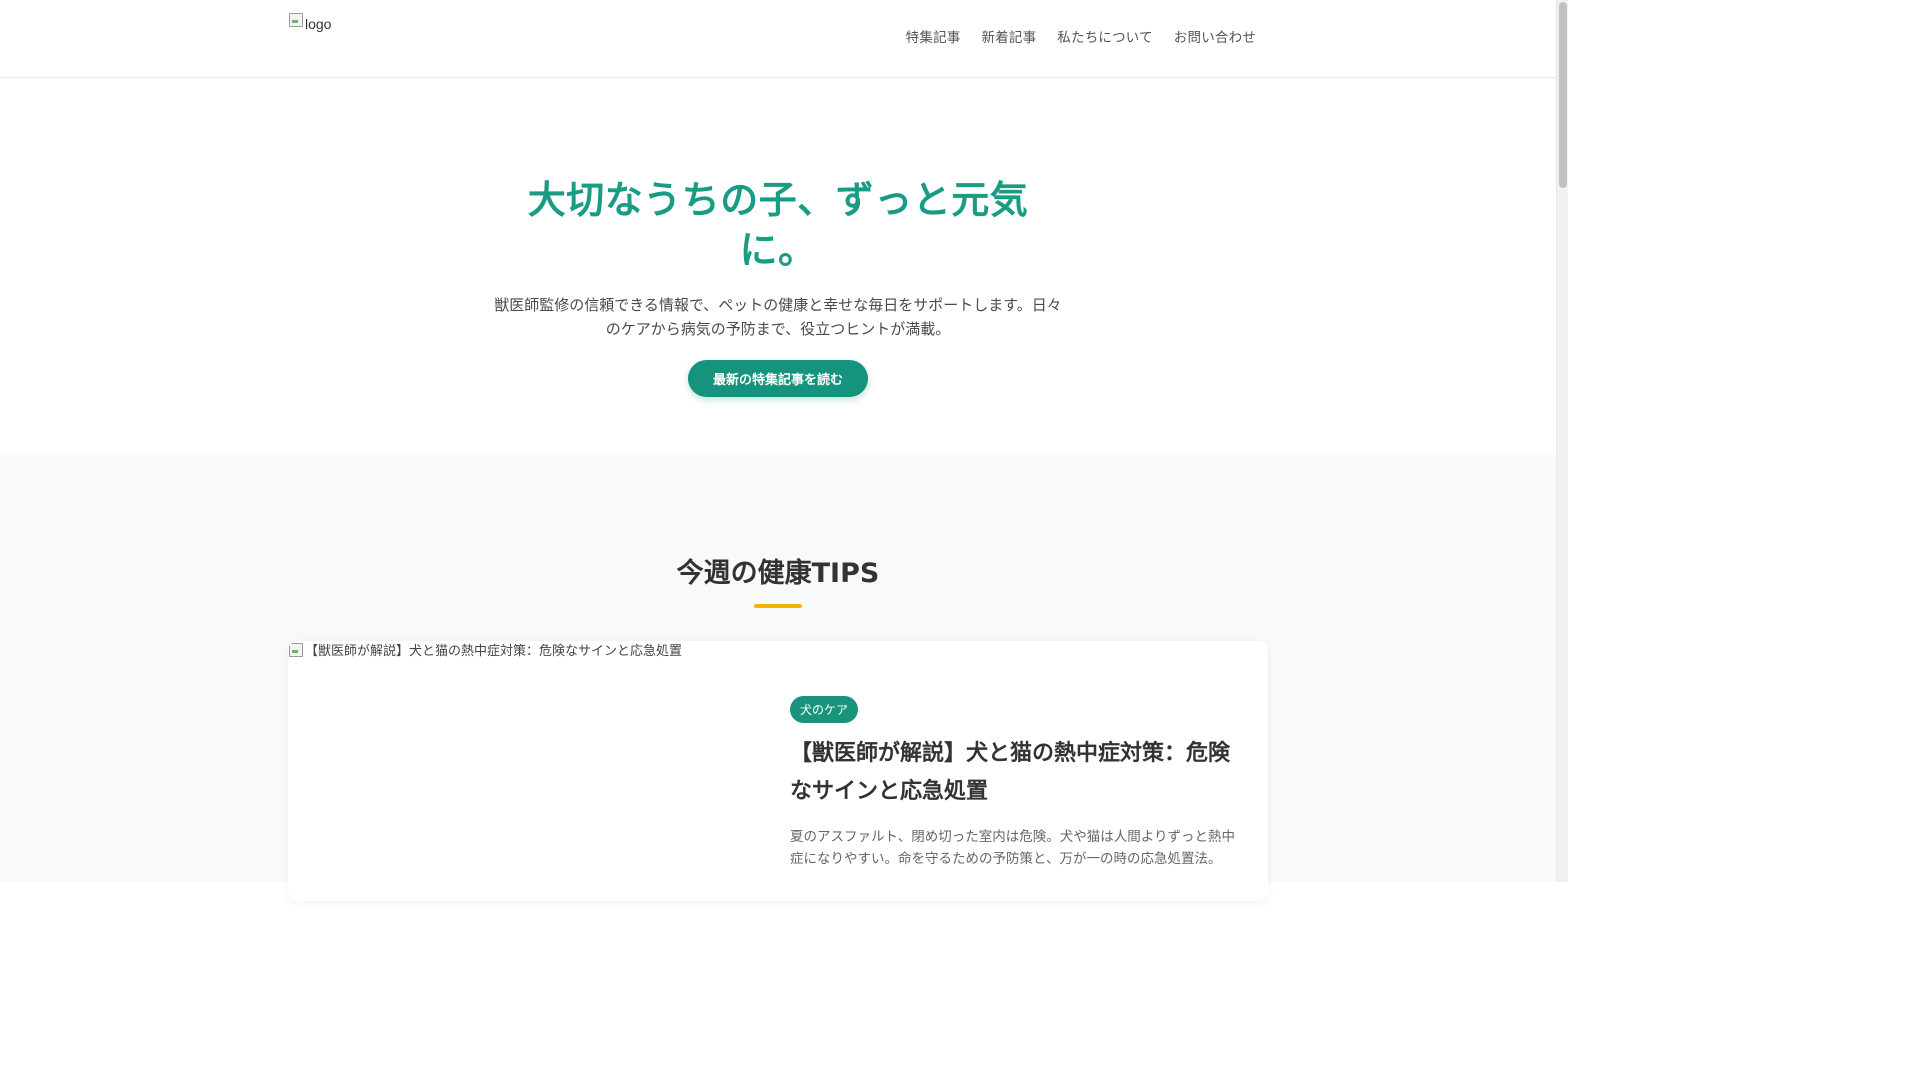 Image resolution: width=1920 pixels, height=1080 pixels. What do you see at coordinates (1562, 441) in the screenshot?
I see `page-scrollbar` at bounding box center [1562, 441].